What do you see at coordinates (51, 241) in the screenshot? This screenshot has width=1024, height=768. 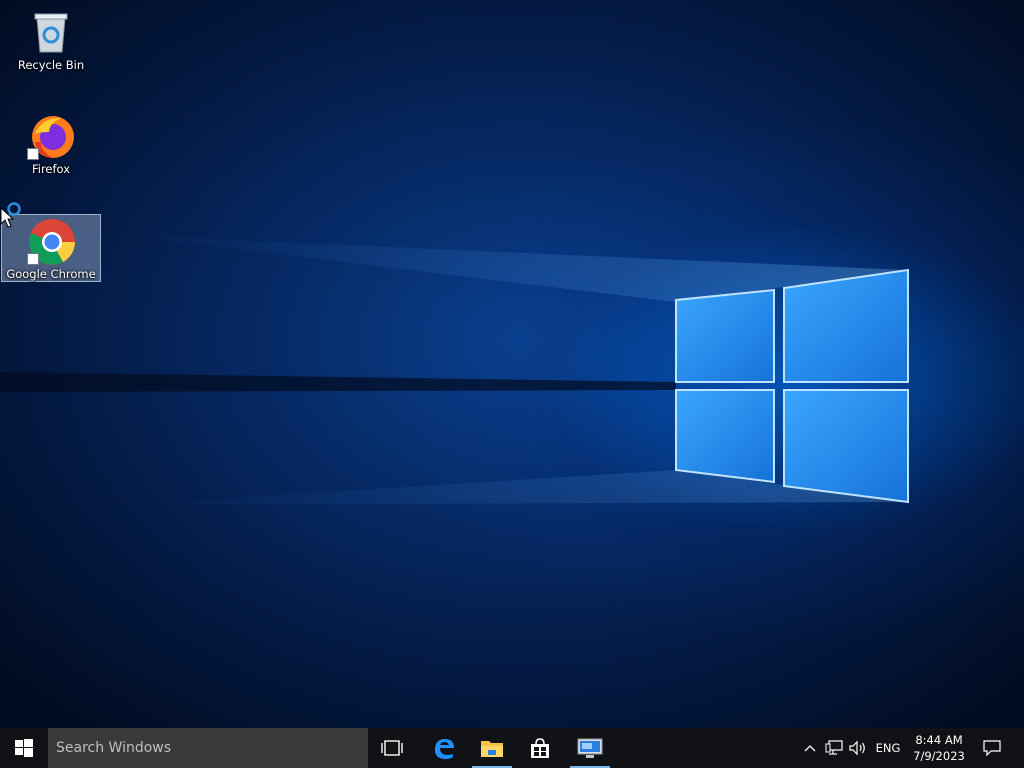 I see `chrome-icon` at bounding box center [51, 241].